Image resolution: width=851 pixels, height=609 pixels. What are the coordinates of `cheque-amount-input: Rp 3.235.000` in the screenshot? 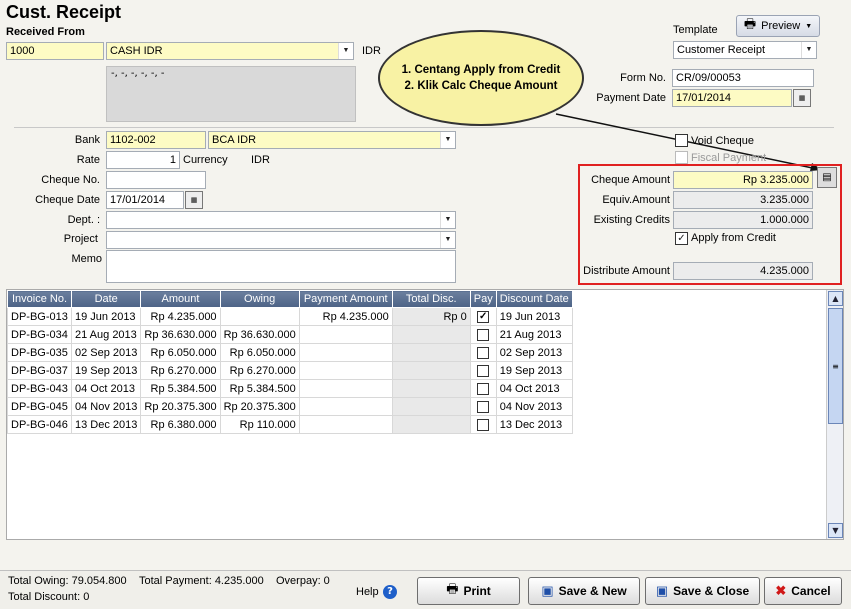 It's located at (743, 180).